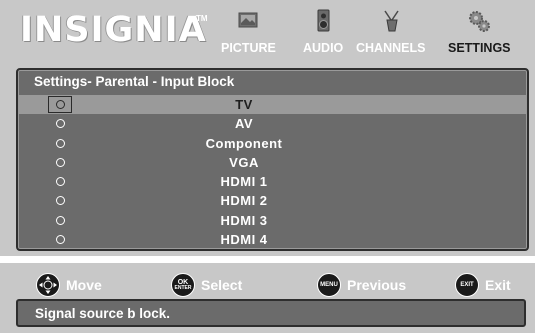 The width and height of the screenshot is (535, 333). Describe the element at coordinates (248, 48) in the screenshot. I see `tab-picture-label: PICTURE` at that location.